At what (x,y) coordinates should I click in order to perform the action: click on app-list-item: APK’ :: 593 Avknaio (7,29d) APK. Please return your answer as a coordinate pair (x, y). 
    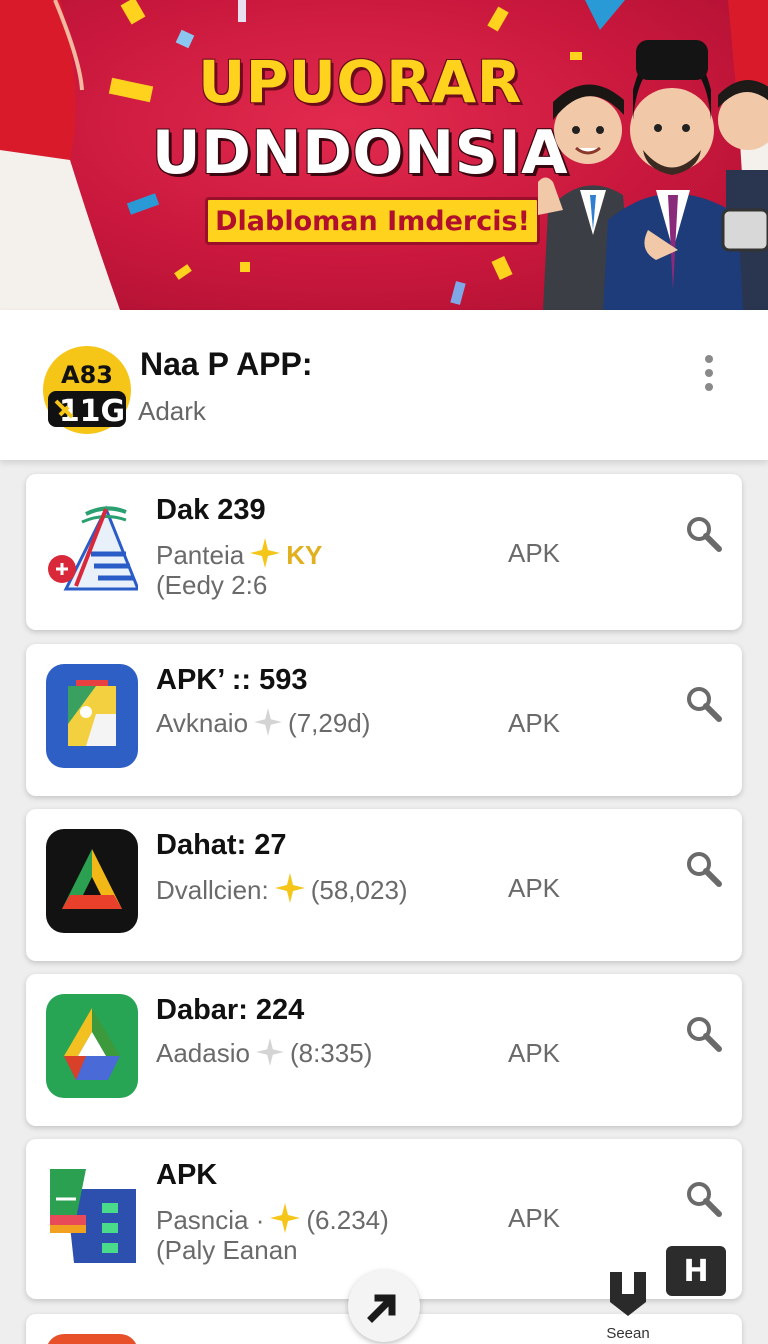
    Looking at the image, I should click on (384, 720).